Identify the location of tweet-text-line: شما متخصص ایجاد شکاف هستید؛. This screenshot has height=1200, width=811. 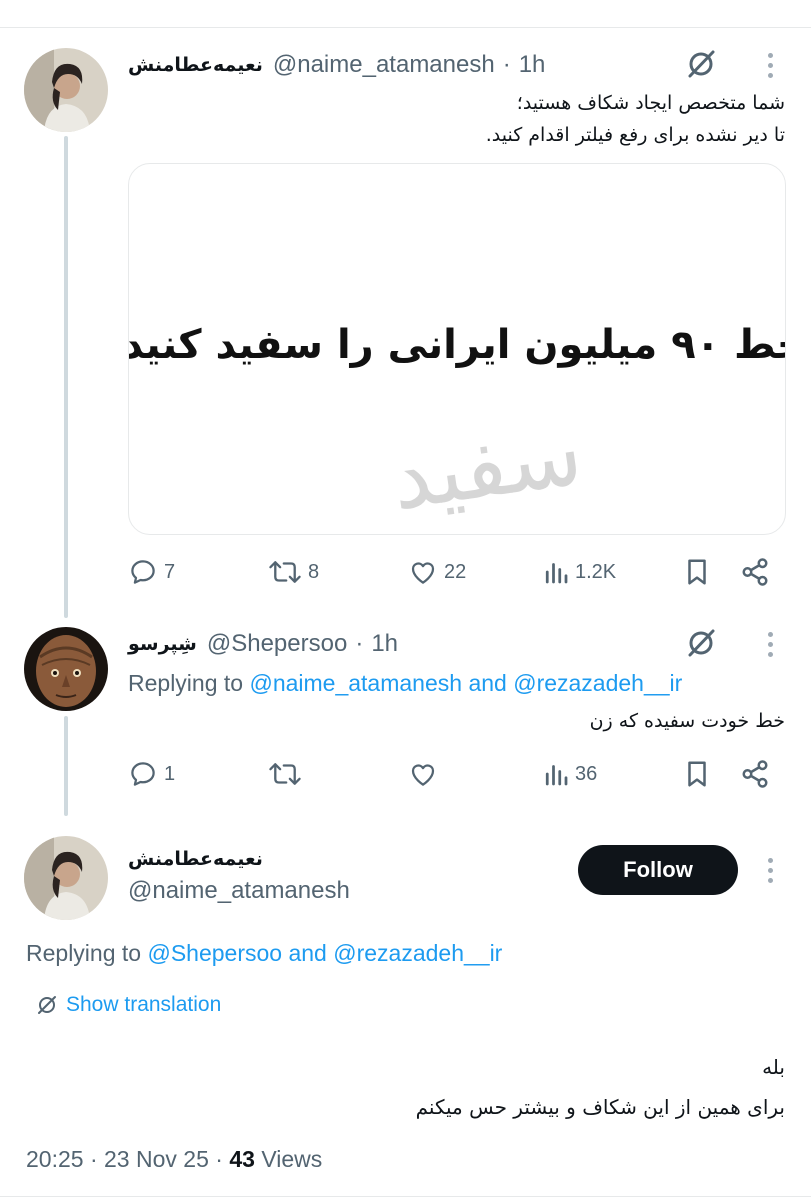
(650, 103).